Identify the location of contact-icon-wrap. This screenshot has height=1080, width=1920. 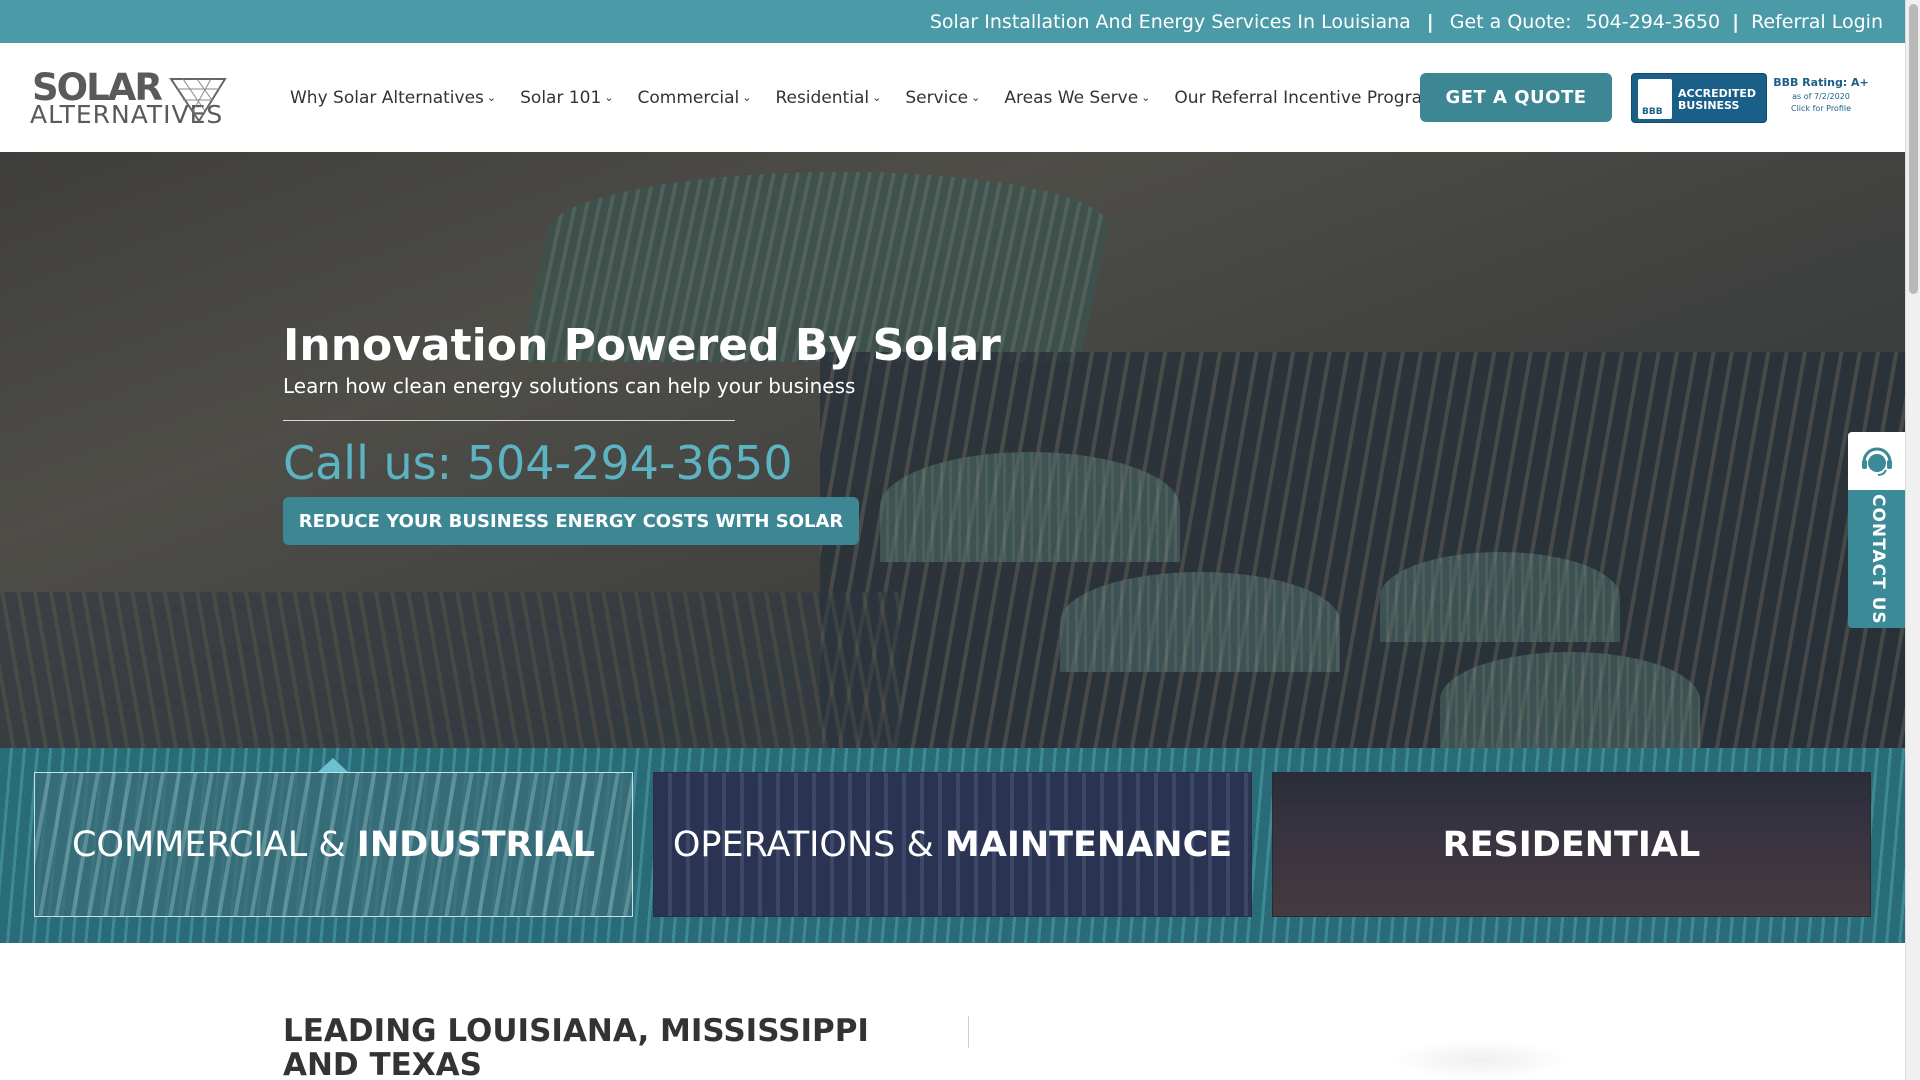
(1876, 461).